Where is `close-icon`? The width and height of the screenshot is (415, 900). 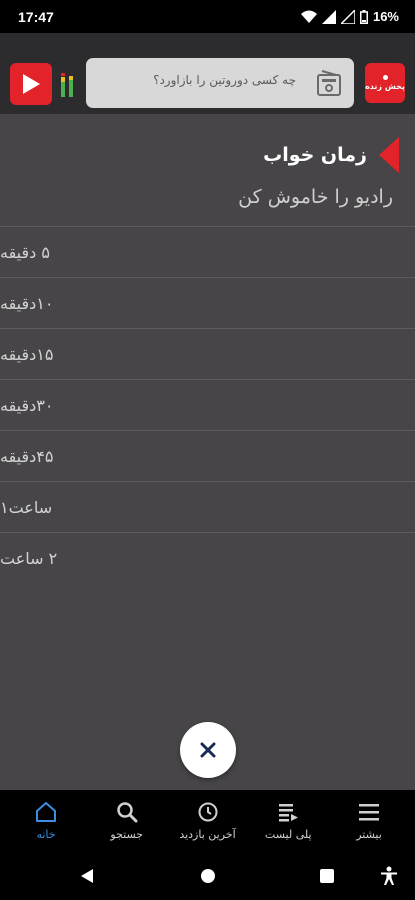 close-icon is located at coordinates (208, 750).